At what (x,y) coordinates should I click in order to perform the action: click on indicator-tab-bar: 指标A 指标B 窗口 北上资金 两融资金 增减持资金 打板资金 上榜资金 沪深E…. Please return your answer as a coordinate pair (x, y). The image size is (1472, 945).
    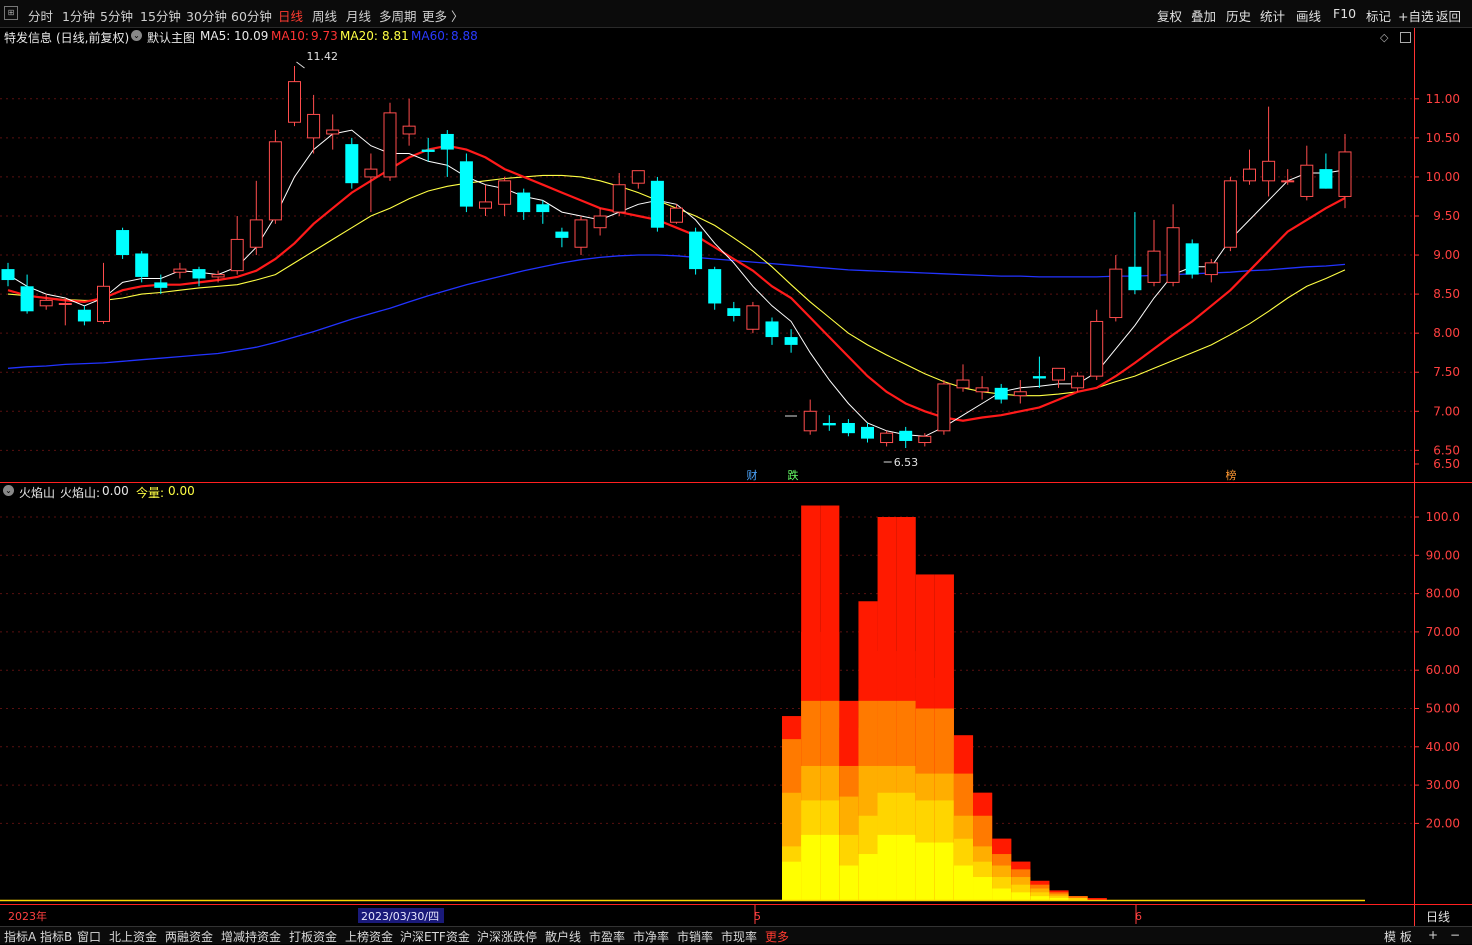
    Looking at the image, I should click on (736, 935).